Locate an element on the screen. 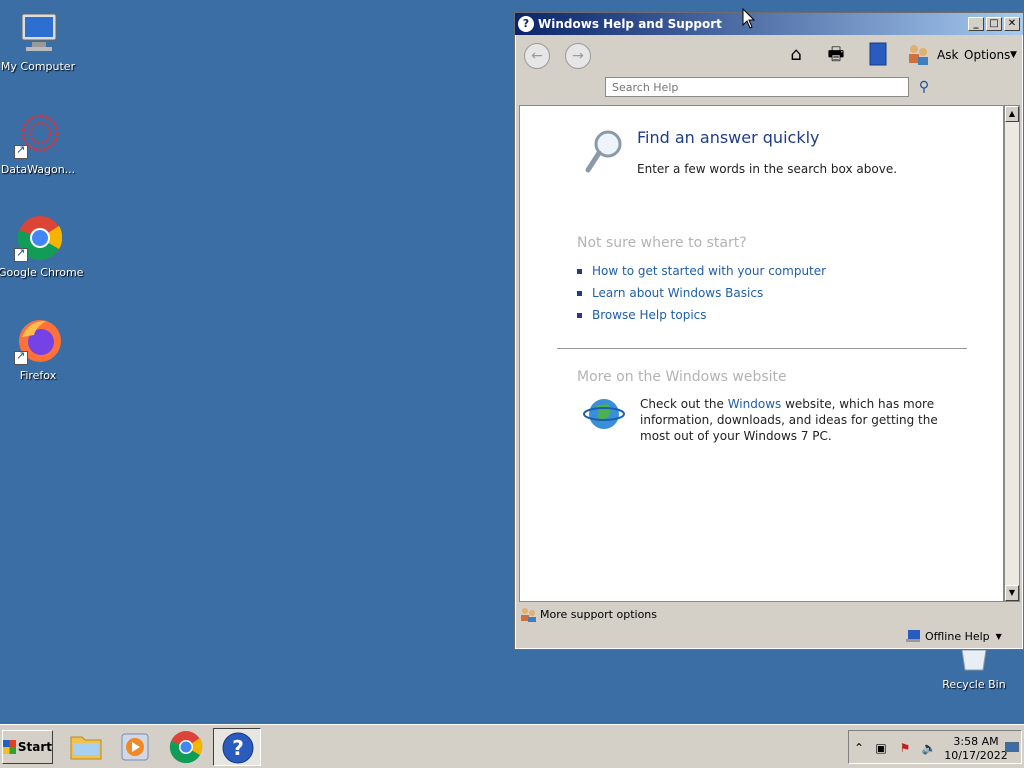 The height and width of the screenshot is (768, 1024). desktop-icon-firefox: Firefox is located at coordinates (39, 349).